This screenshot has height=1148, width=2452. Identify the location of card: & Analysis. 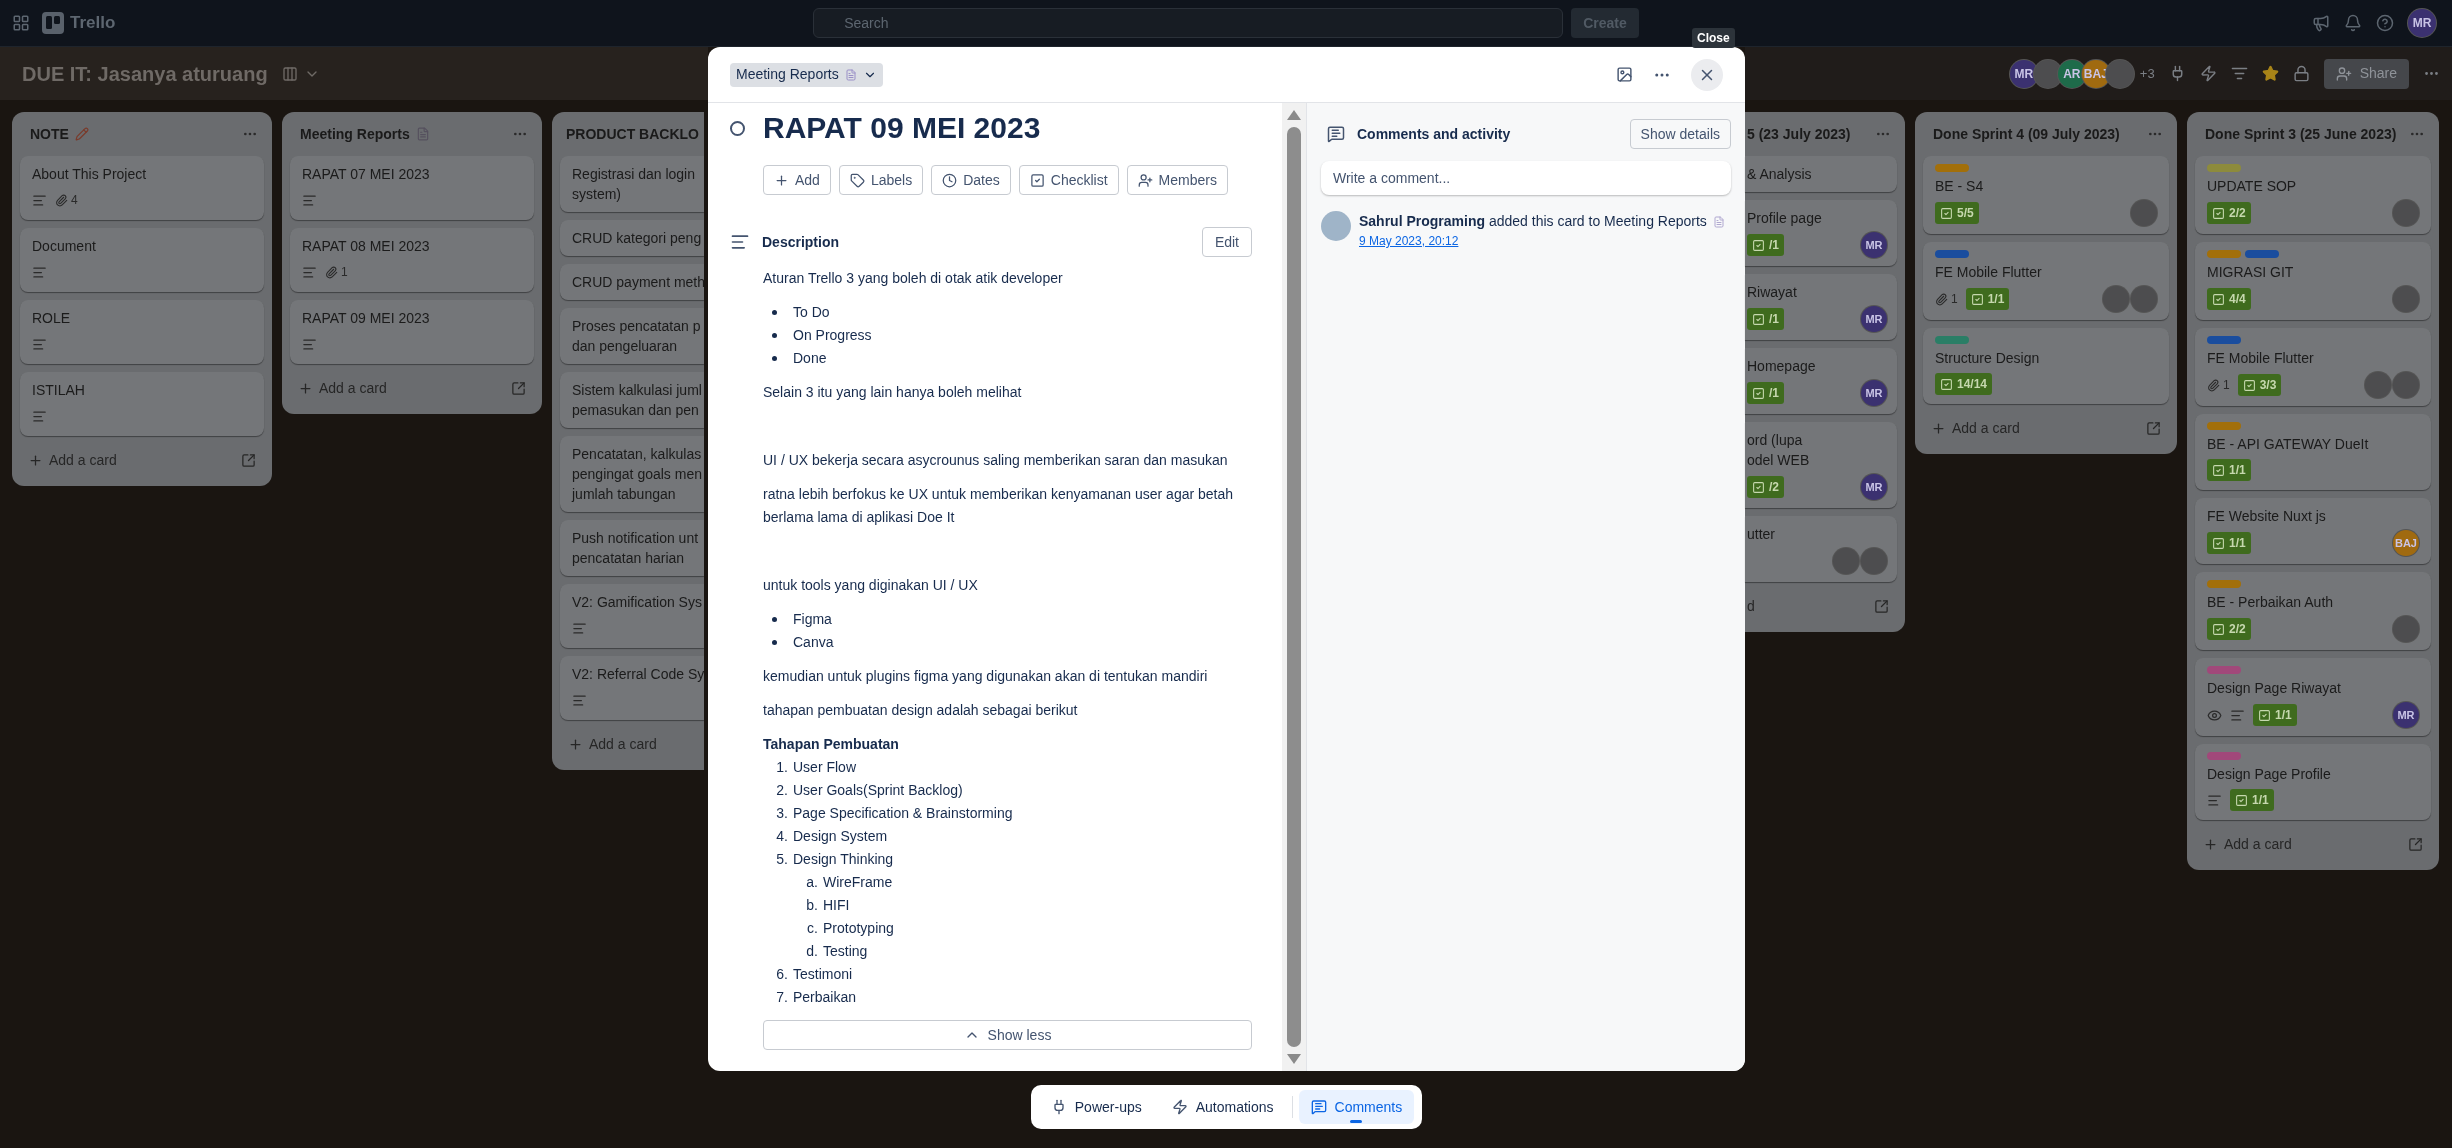
(1821, 174).